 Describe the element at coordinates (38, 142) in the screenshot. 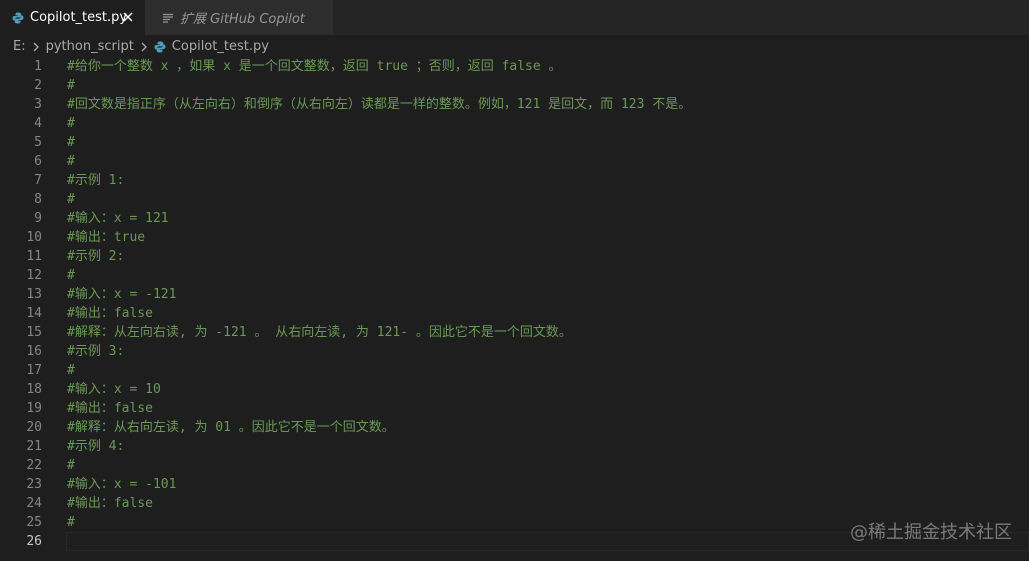

I see `line-number: 5` at that location.